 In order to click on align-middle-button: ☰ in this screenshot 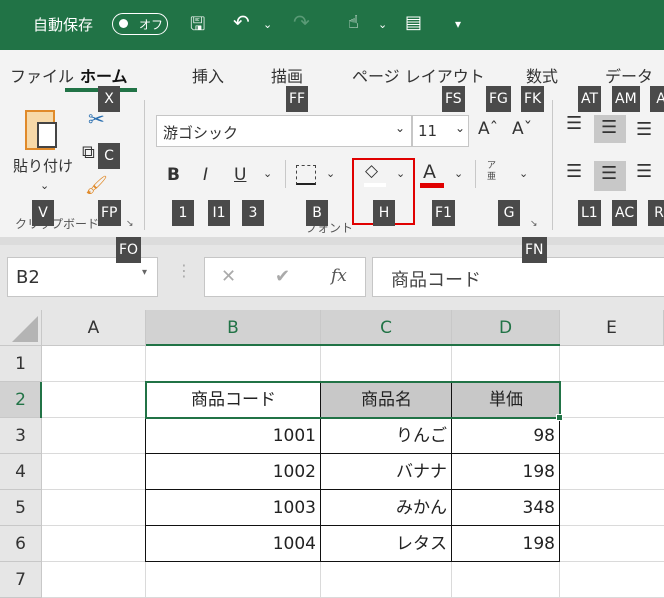, I will do `click(610, 129)`.